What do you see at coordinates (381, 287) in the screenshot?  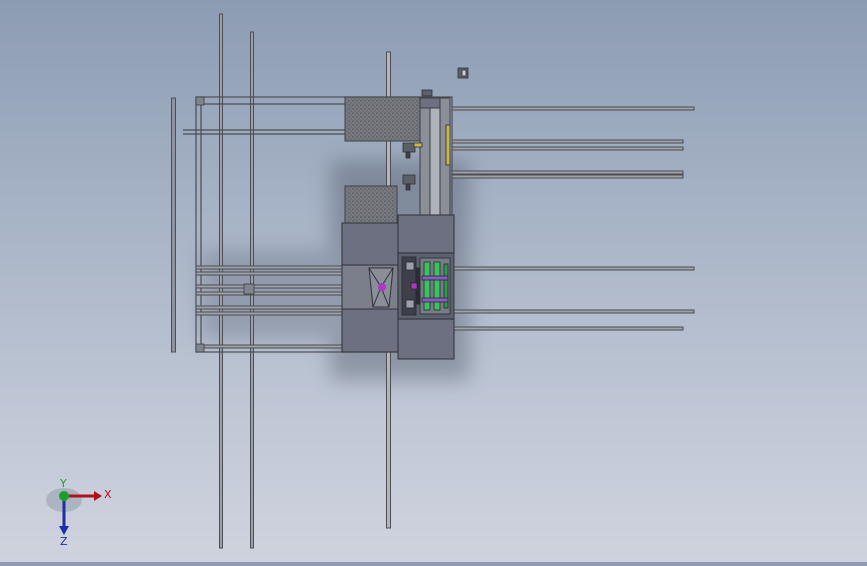 I see `hopper-funnel` at bounding box center [381, 287].